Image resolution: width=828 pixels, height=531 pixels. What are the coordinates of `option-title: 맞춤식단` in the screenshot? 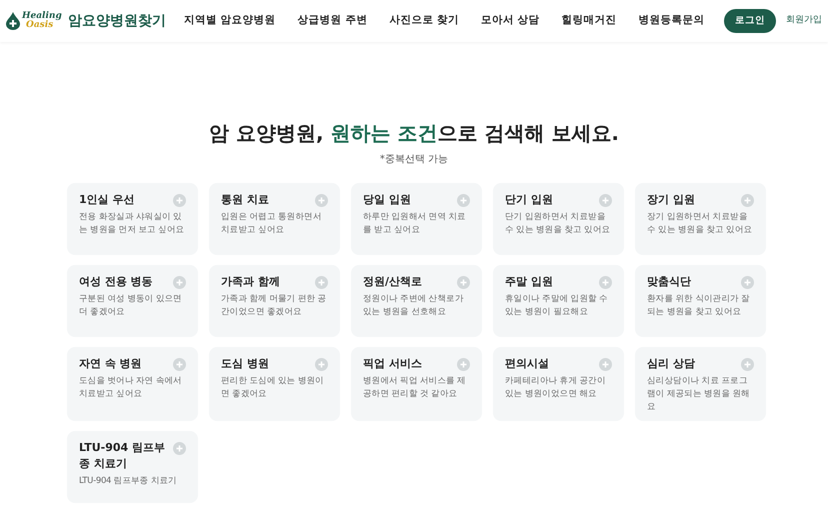 It's located at (669, 282).